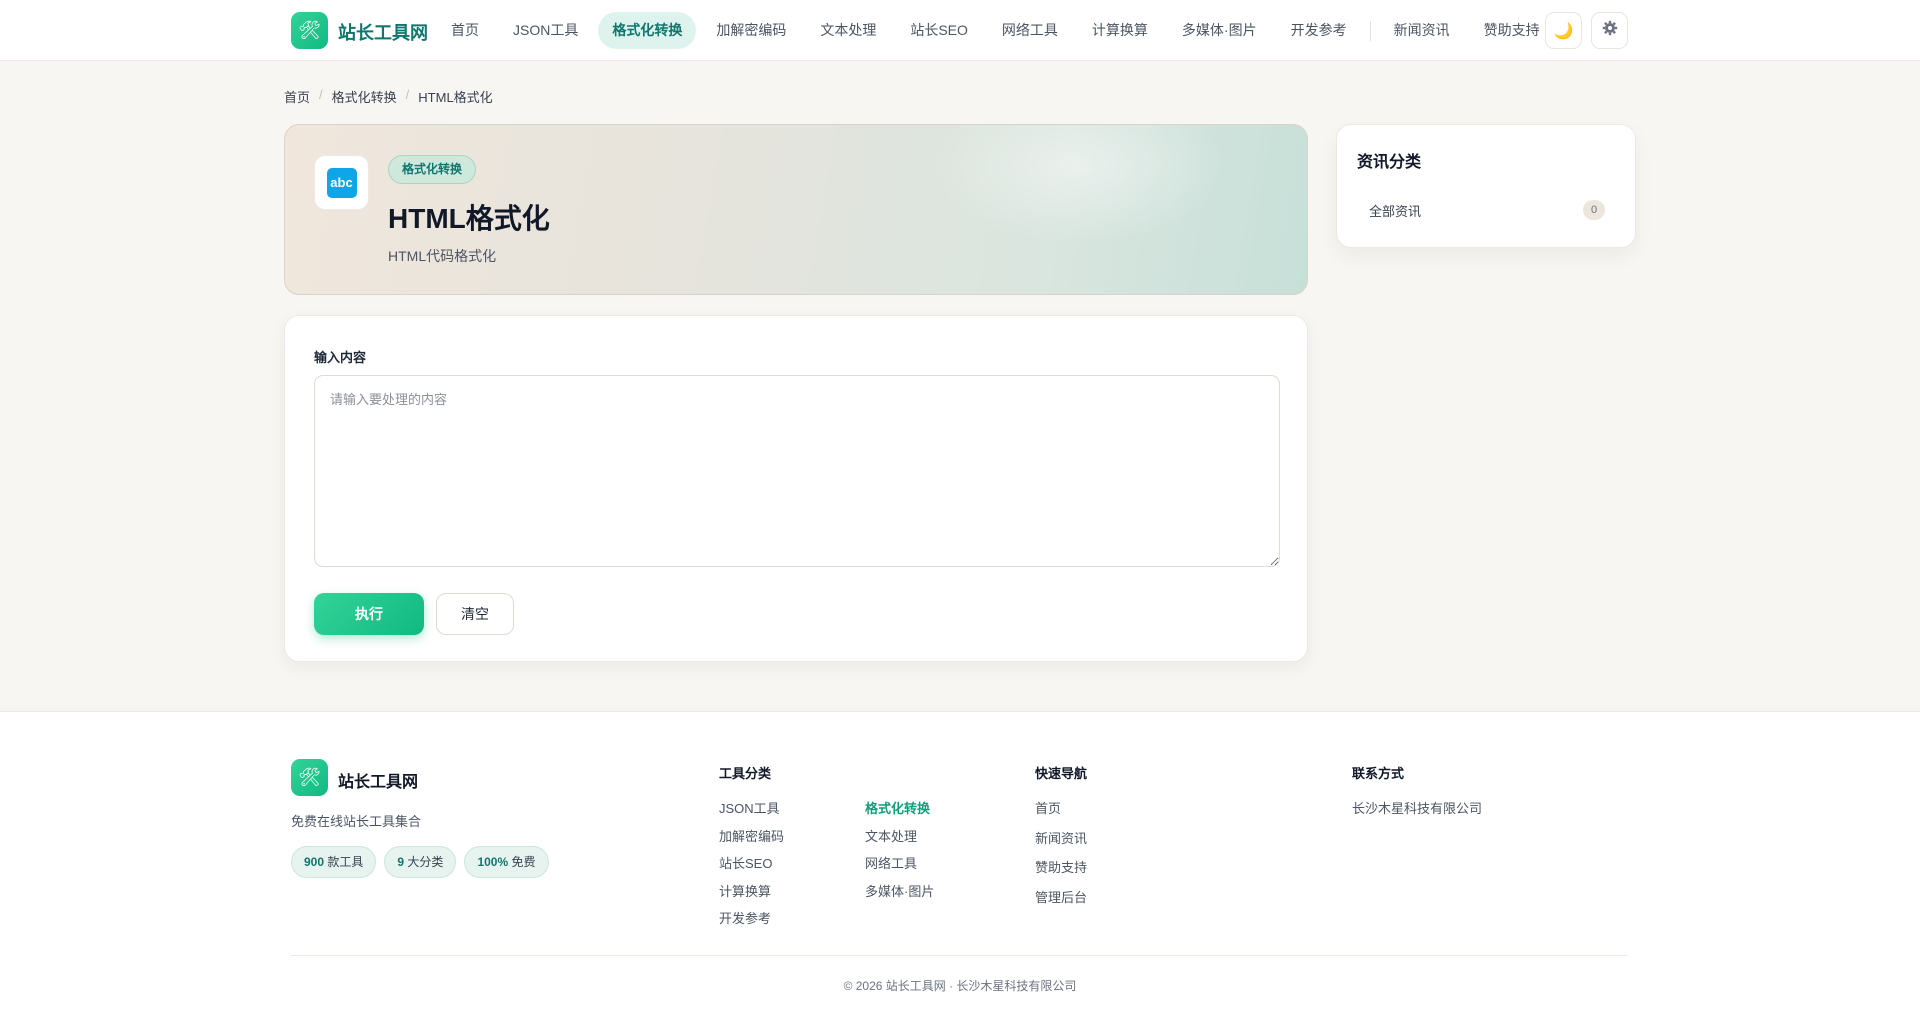 The width and height of the screenshot is (1920, 1018). Describe the element at coordinates (369, 614) in the screenshot. I see `run-button: 执行` at that location.